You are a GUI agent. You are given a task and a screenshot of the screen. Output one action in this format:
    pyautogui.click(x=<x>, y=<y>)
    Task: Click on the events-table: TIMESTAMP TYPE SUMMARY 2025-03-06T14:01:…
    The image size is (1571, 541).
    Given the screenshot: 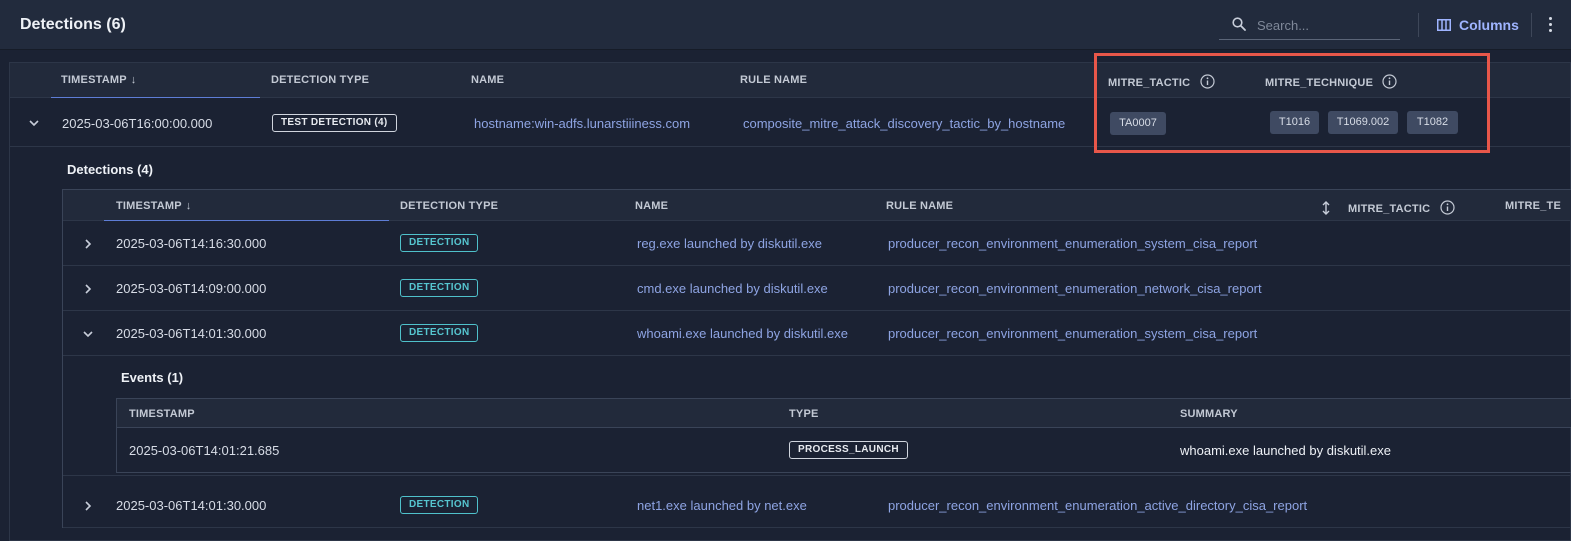 What is the action you would take?
    pyautogui.click(x=843, y=435)
    